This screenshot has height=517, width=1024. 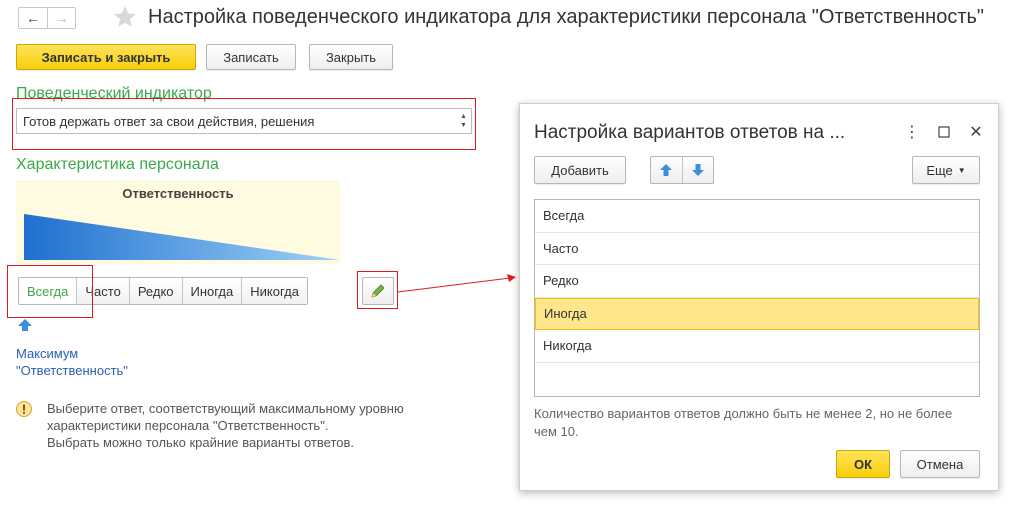 What do you see at coordinates (47, 353) in the screenshot?
I see `max-line1: Максимум` at bounding box center [47, 353].